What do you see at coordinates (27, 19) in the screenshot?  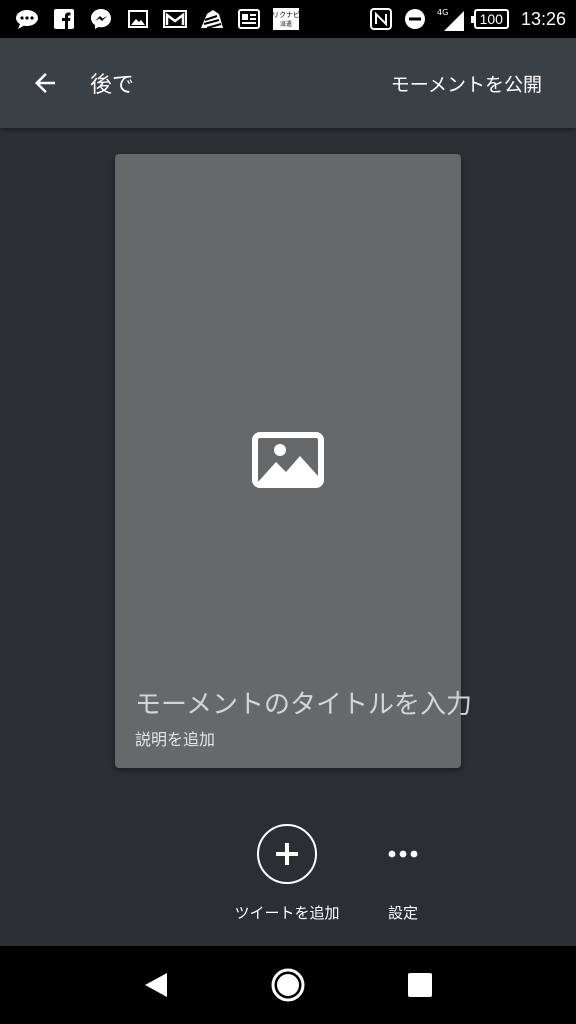 I see `chat-icon` at bounding box center [27, 19].